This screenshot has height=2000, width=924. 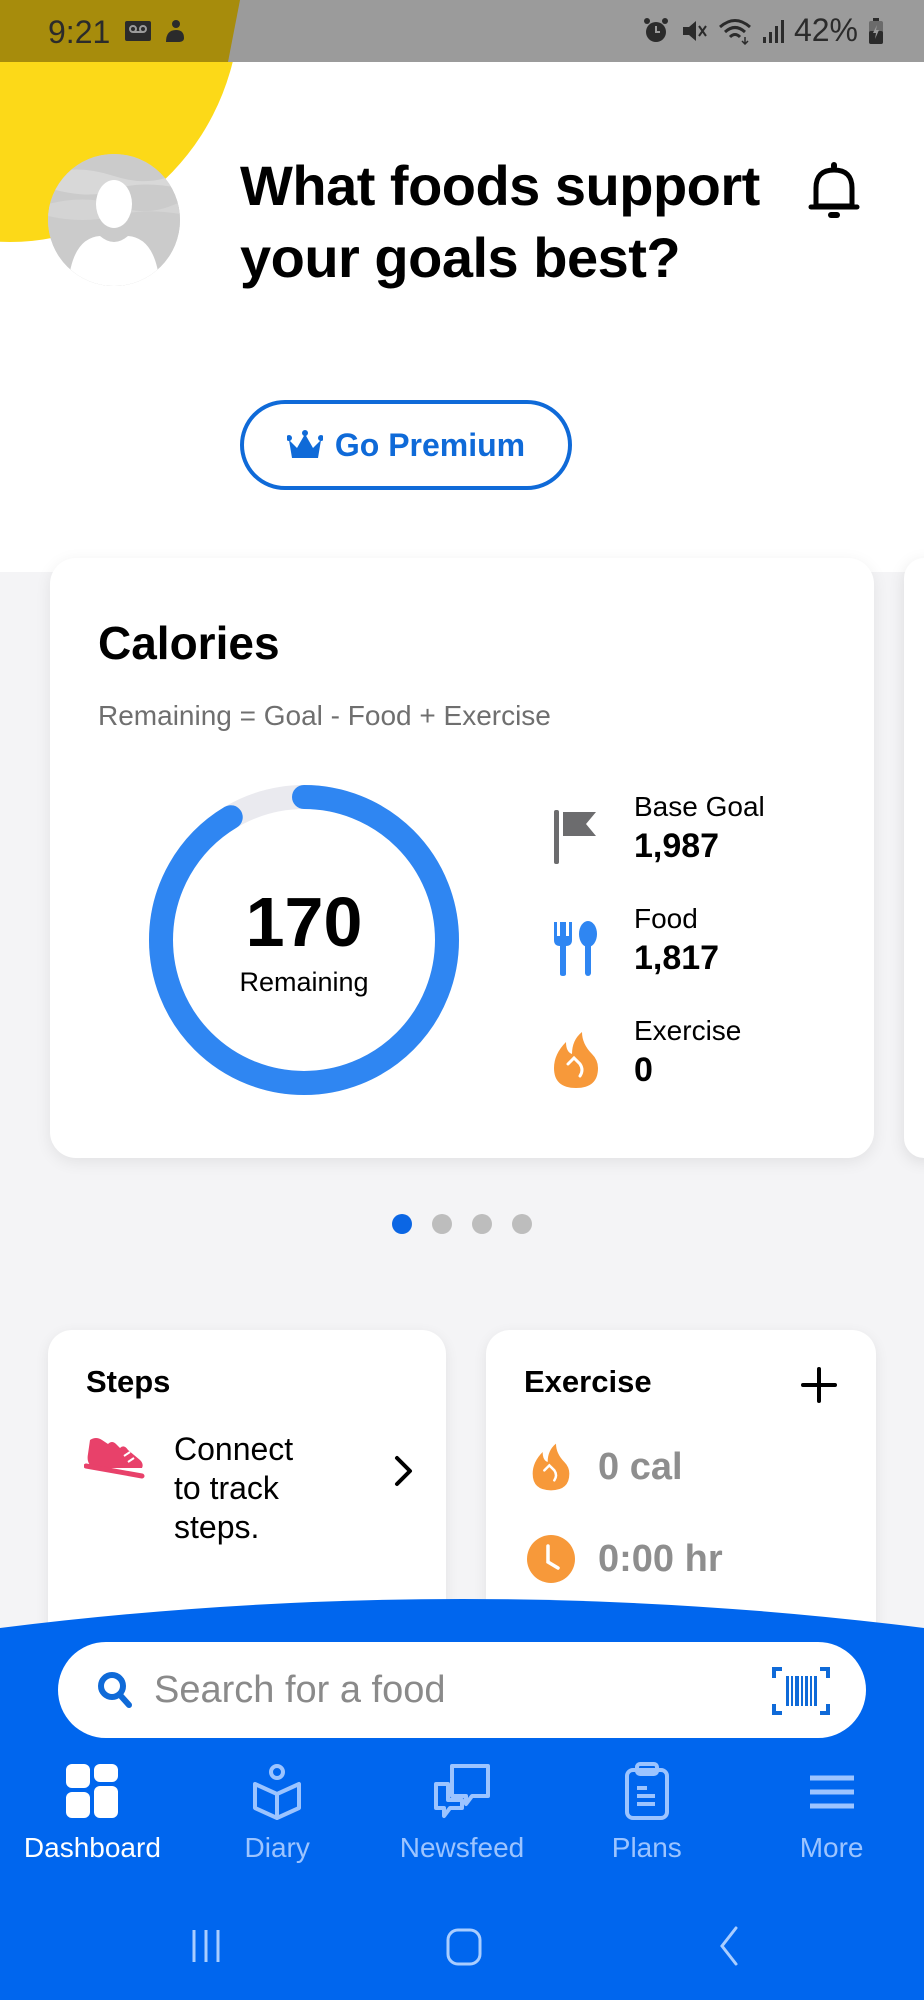 I want to click on nav-label: More, so click(x=831, y=1847).